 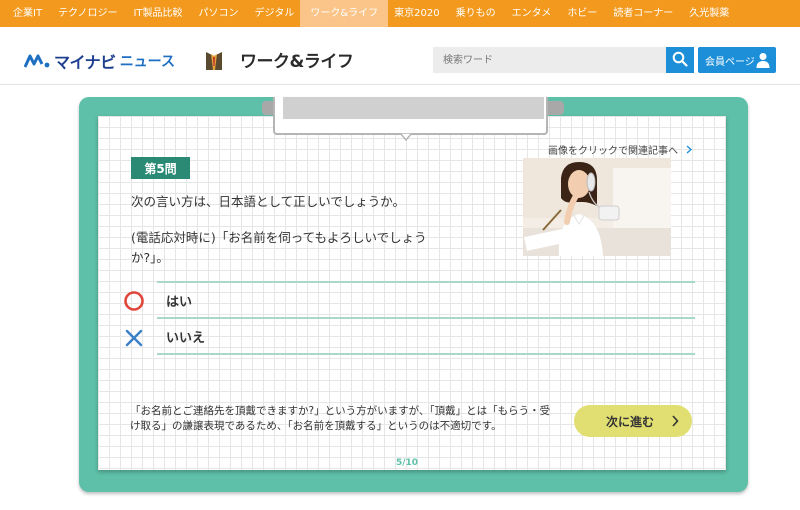 What do you see at coordinates (730, 62) in the screenshot?
I see `member-label: 会員ページ` at bounding box center [730, 62].